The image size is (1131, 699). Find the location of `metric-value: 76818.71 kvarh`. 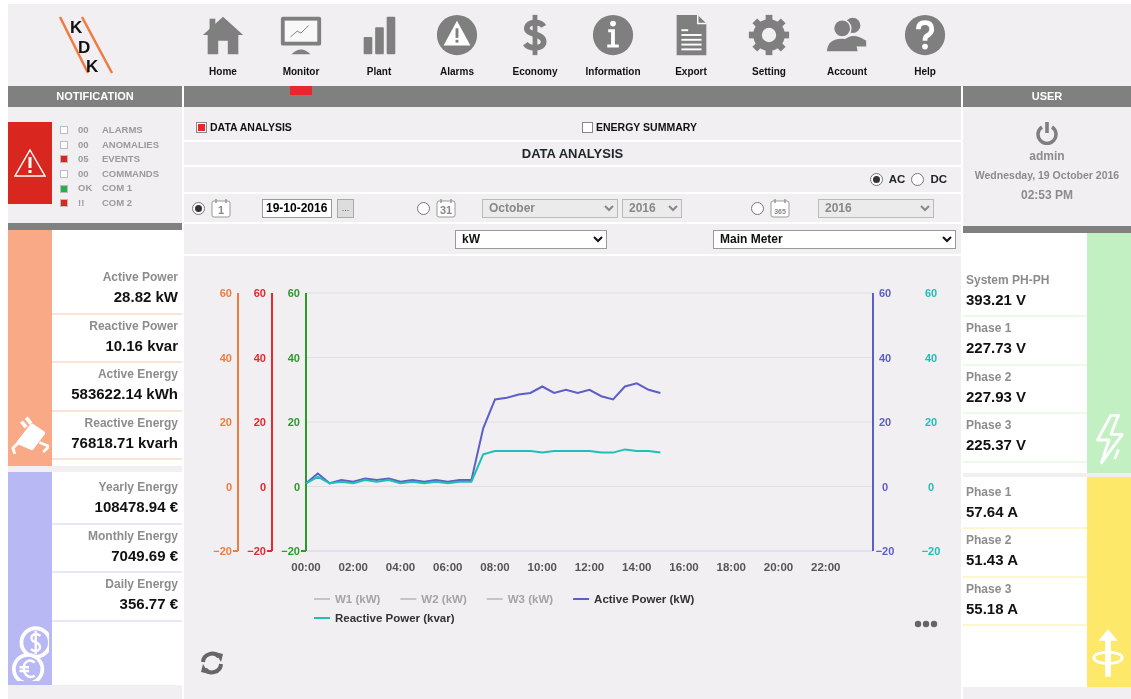

metric-value: 76818.71 kvarh is located at coordinates (124, 442).